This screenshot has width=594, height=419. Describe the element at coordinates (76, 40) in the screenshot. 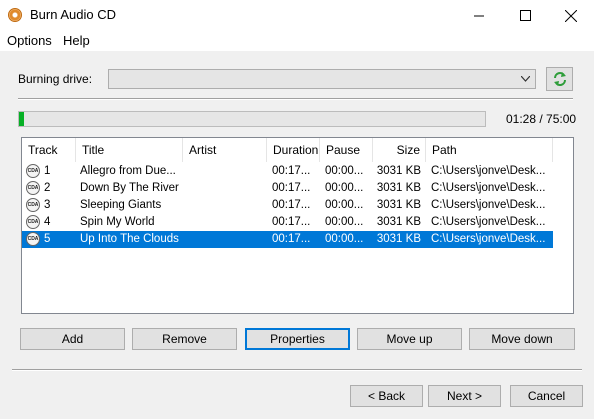

I see `menu-help: Help` at that location.